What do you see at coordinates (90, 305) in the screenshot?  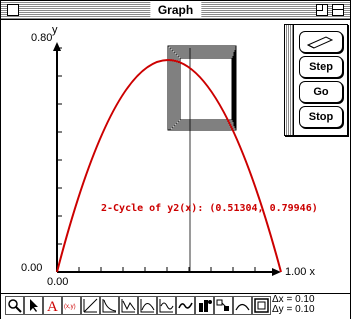 I see `line-icon` at bounding box center [90, 305].